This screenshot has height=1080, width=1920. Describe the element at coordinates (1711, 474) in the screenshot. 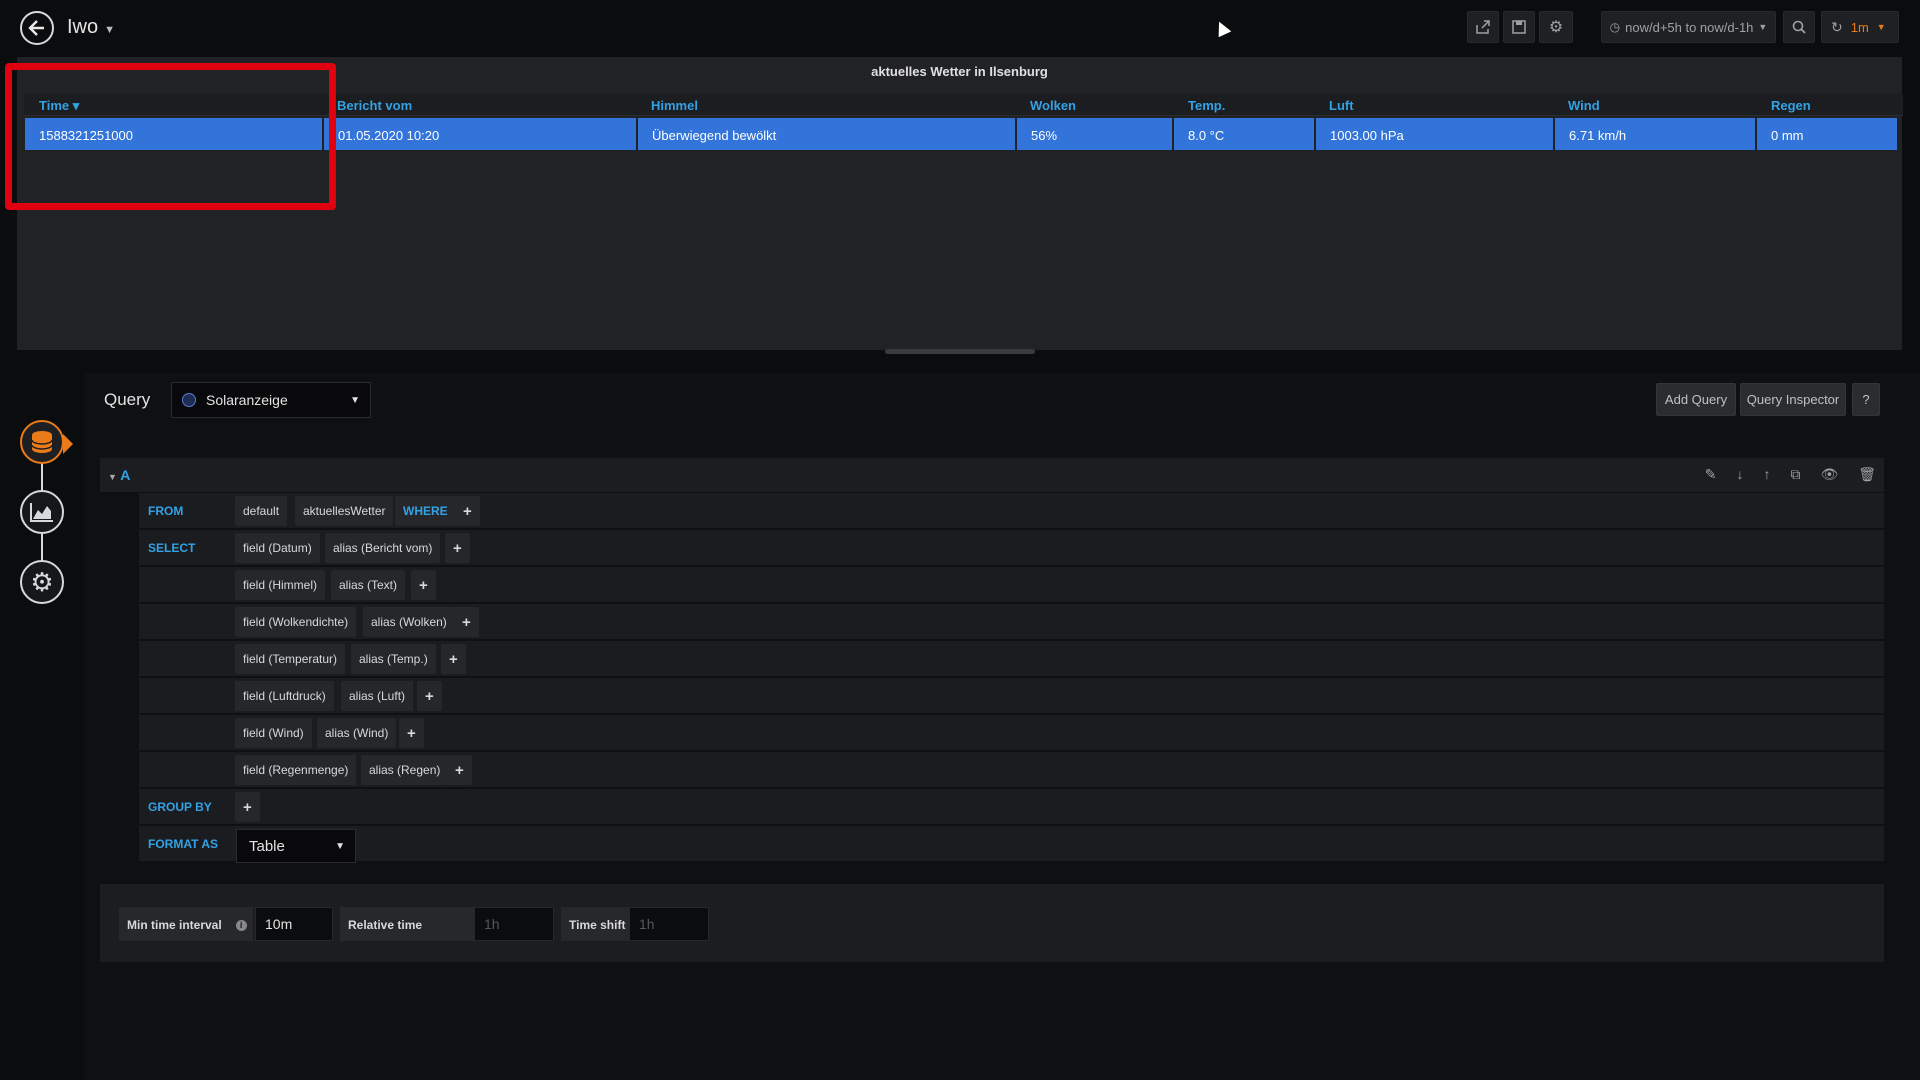

I see `edit-pencil-icon: ✎` at that location.